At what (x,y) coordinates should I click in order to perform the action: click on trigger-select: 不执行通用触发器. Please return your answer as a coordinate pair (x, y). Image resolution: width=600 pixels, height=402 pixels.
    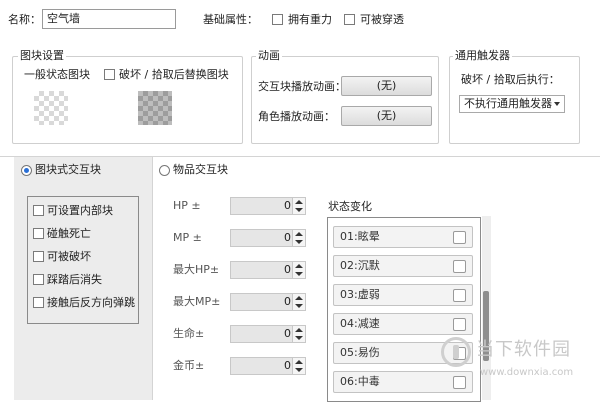
    Looking at the image, I should click on (512, 104).